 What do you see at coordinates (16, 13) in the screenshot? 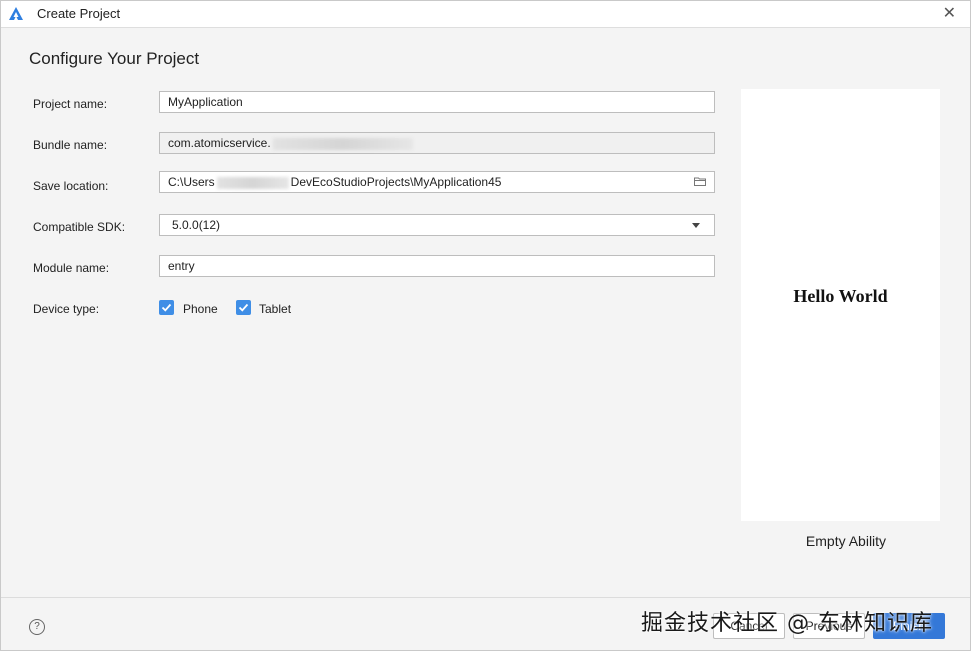
I see `app-logo-icon` at bounding box center [16, 13].